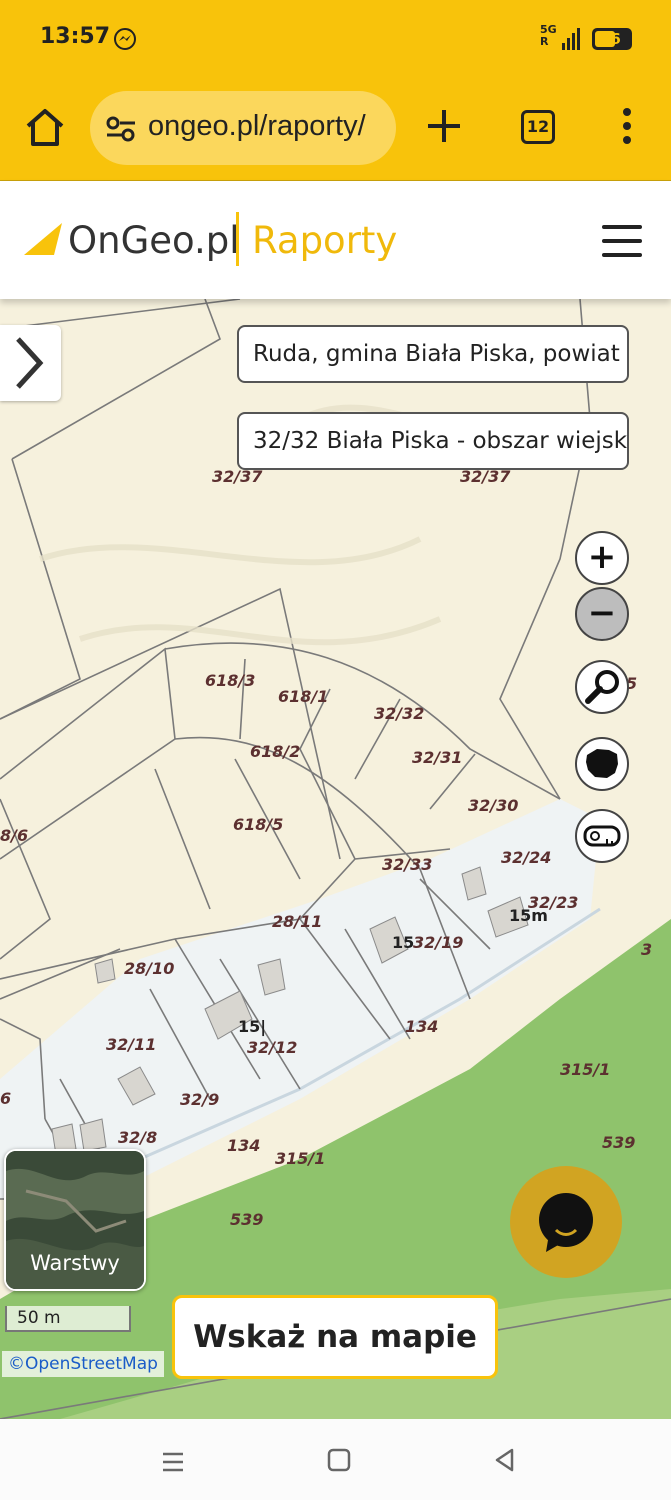  Describe the element at coordinates (75, 1220) in the screenshot. I see `layers-button: Warstwy` at that location.